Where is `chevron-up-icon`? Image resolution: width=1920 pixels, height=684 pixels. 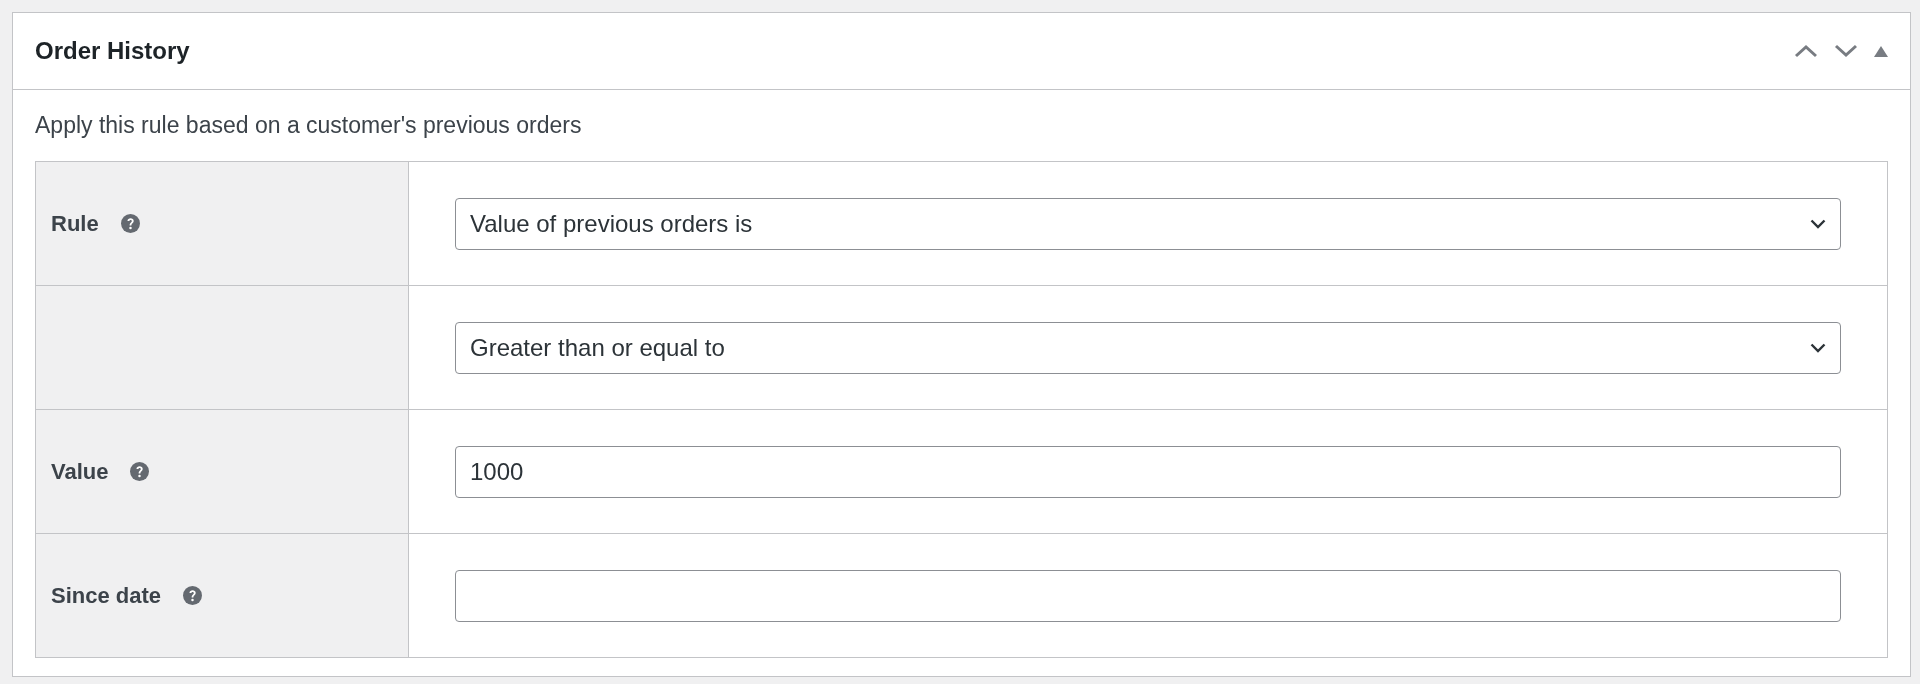
chevron-up-icon is located at coordinates (1806, 51).